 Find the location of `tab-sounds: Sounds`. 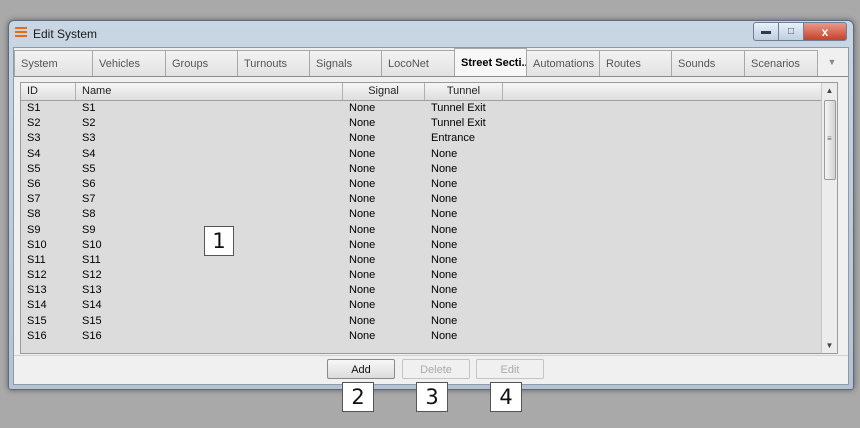

tab-sounds: Sounds is located at coordinates (708, 63).